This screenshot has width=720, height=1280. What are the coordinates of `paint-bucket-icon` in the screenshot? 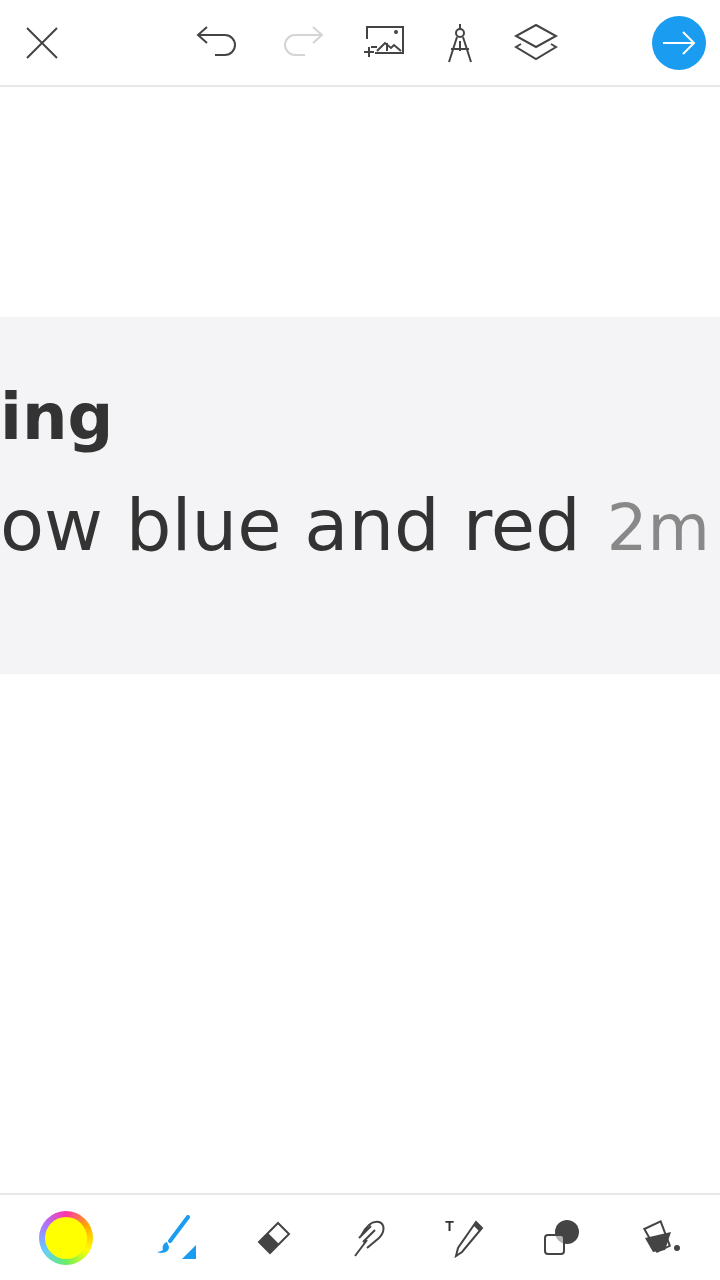 It's located at (660, 1237).